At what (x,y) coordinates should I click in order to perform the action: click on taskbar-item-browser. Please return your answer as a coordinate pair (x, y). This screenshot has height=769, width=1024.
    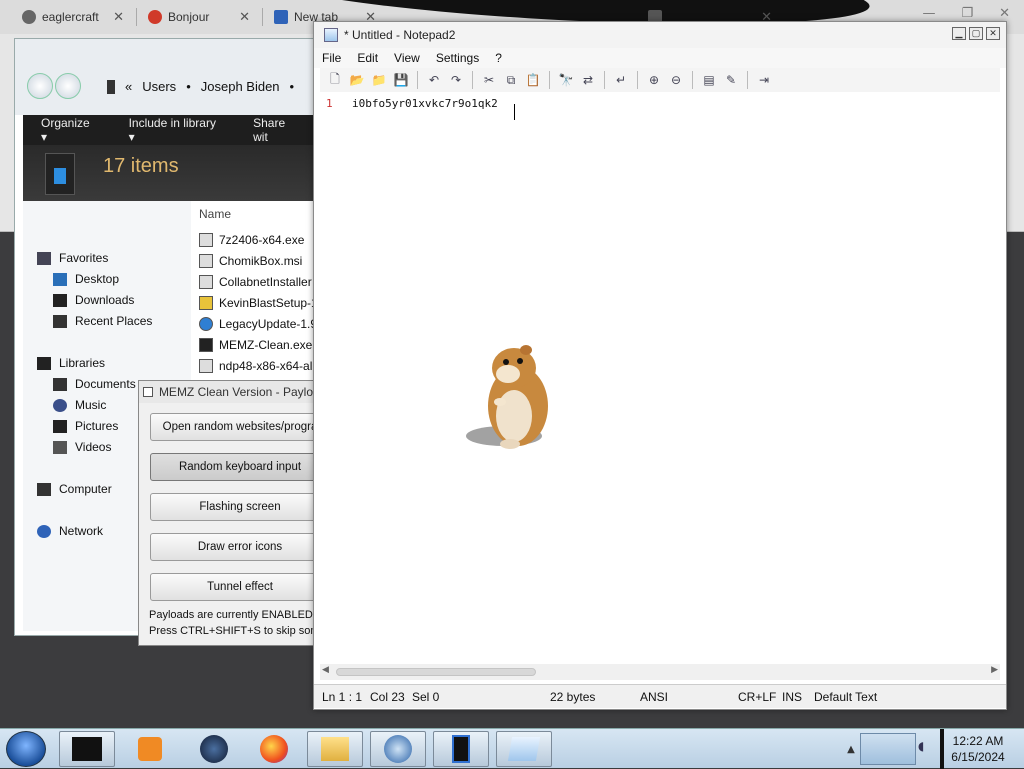
    Looking at the image, I should click on (398, 749).